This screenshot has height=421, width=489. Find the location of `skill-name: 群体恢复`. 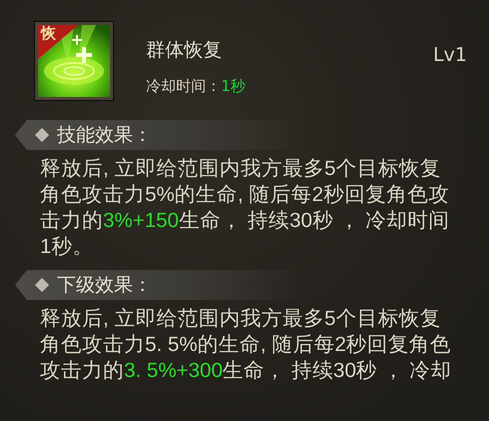

skill-name: 群体恢复 is located at coordinates (184, 50).